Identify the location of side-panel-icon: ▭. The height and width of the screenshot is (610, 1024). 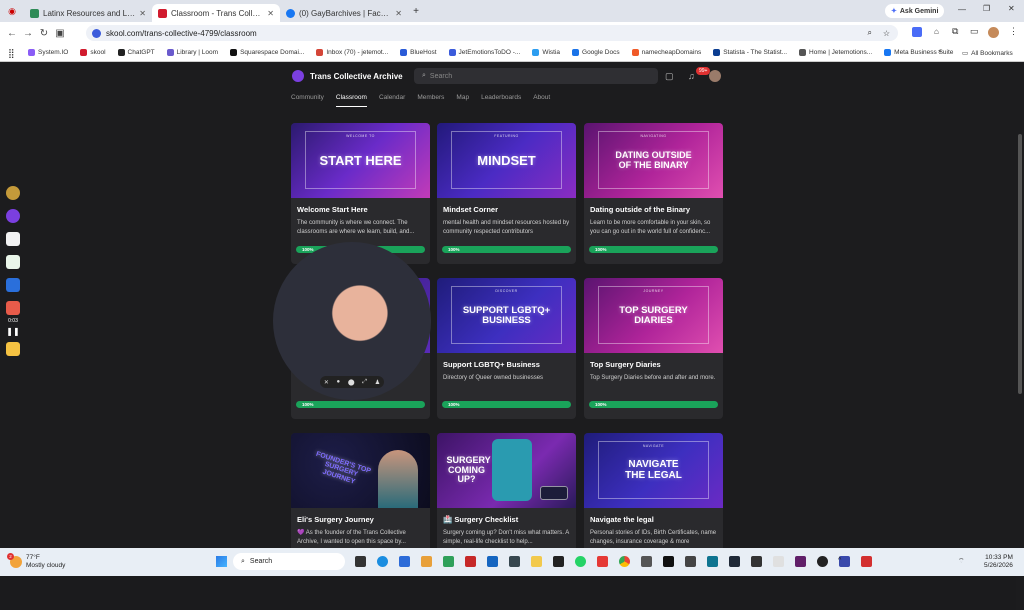
(974, 31).